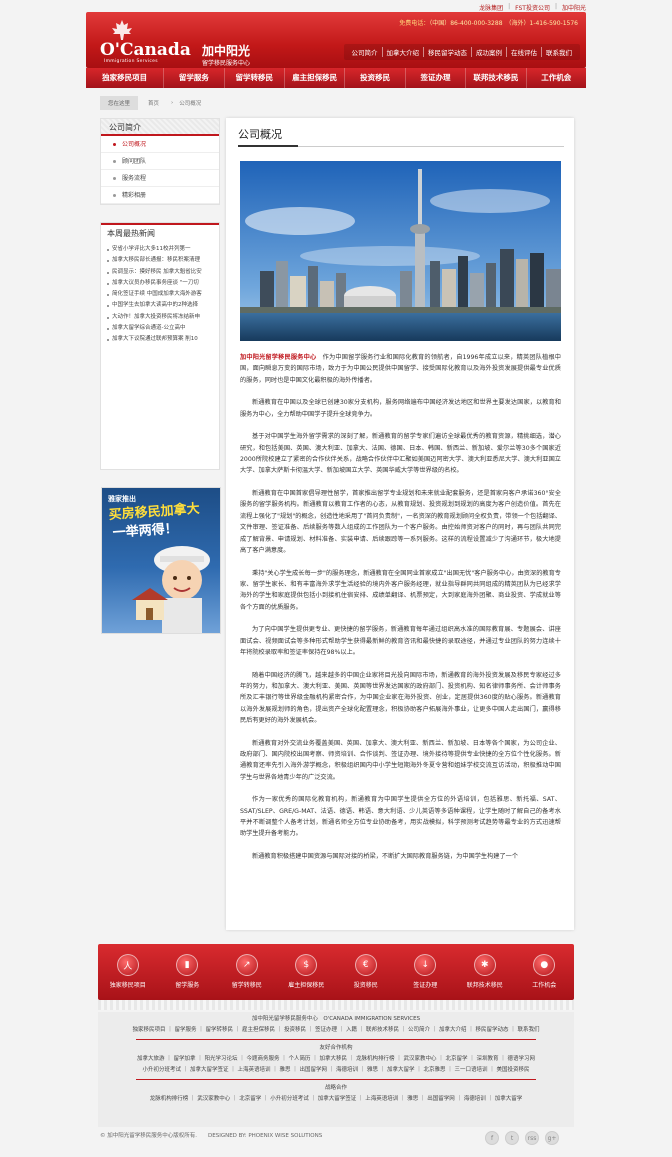 Image resolution: width=672 pixels, height=1157 pixels. Describe the element at coordinates (160, 260) in the screenshot. I see `news-item: 加拿大移民部长通报：移民积案清理` at that location.